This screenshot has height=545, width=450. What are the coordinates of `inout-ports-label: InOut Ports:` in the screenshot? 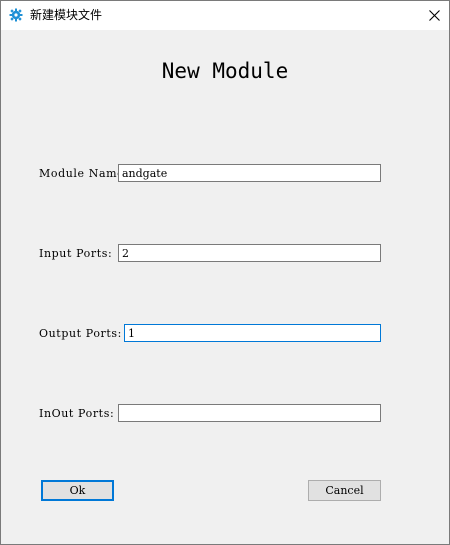 It's located at (77, 413).